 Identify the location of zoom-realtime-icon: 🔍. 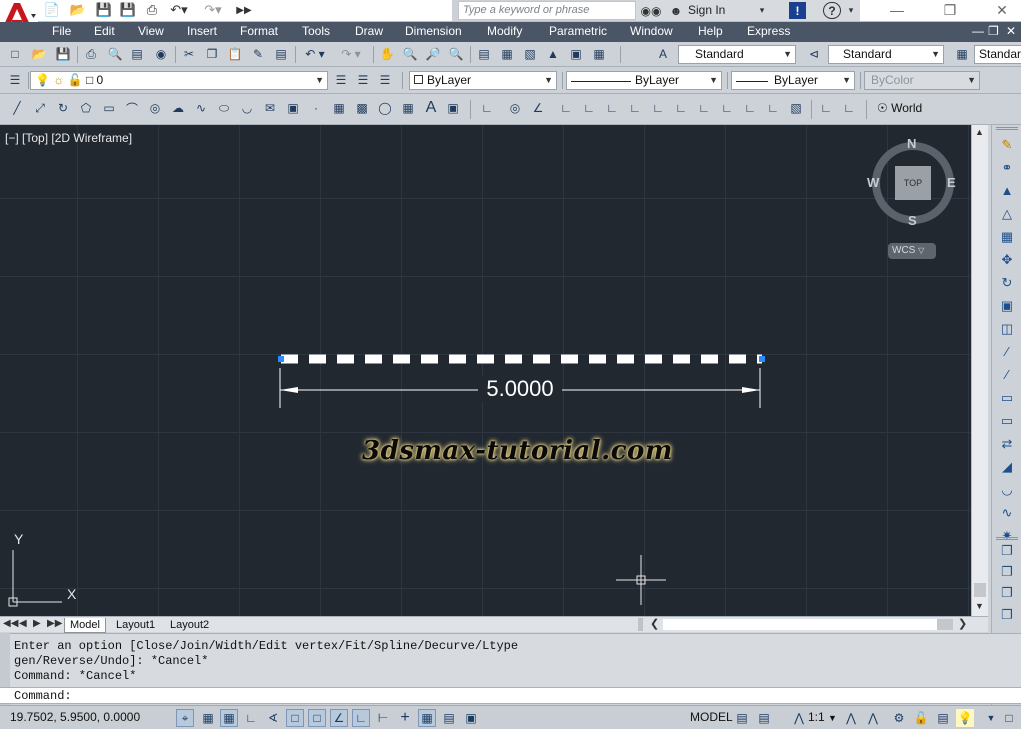
(410, 54).